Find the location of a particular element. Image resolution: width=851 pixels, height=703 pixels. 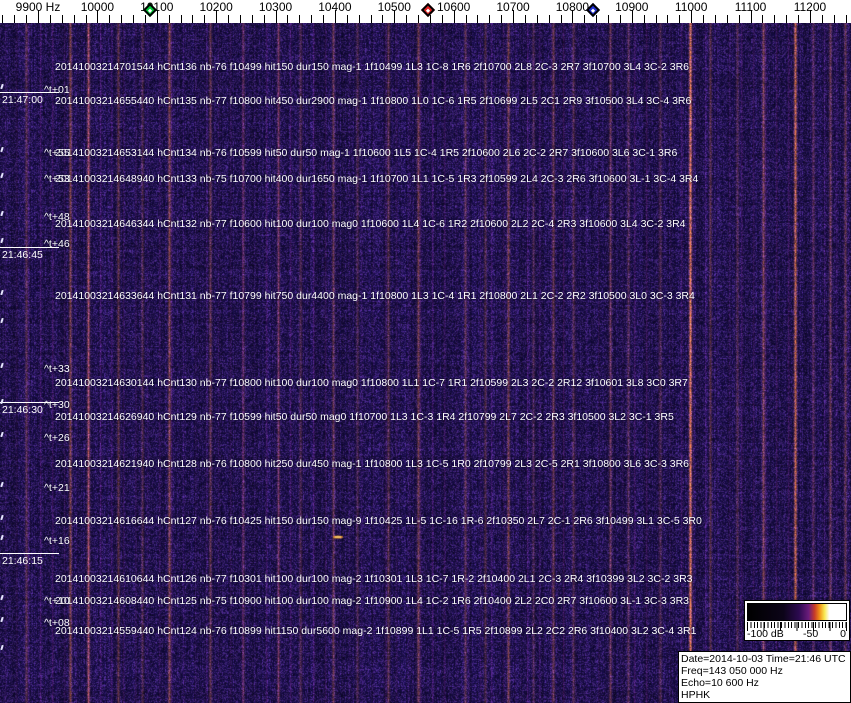

ruler-label: 9900 Hz is located at coordinates (38, 7).